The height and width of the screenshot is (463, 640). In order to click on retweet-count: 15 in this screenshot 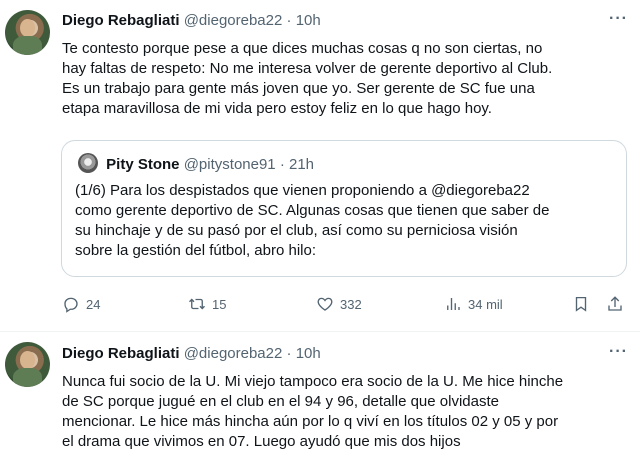, I will do `click(219, 304)`.